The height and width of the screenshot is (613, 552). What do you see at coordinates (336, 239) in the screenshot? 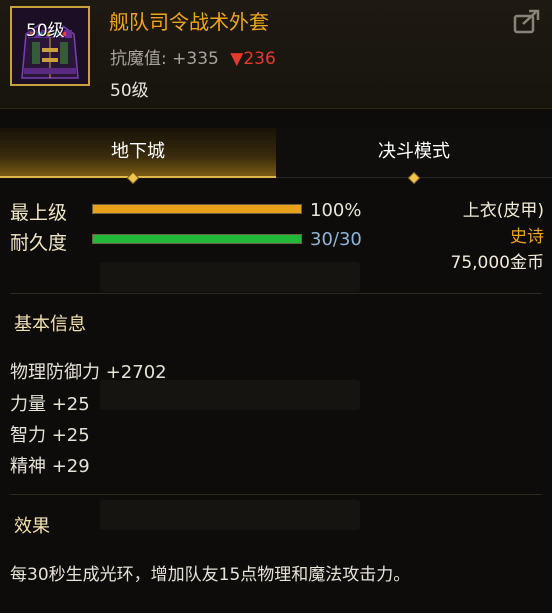
I see `durability-value: 30/30` at bounding box center [336, 239].